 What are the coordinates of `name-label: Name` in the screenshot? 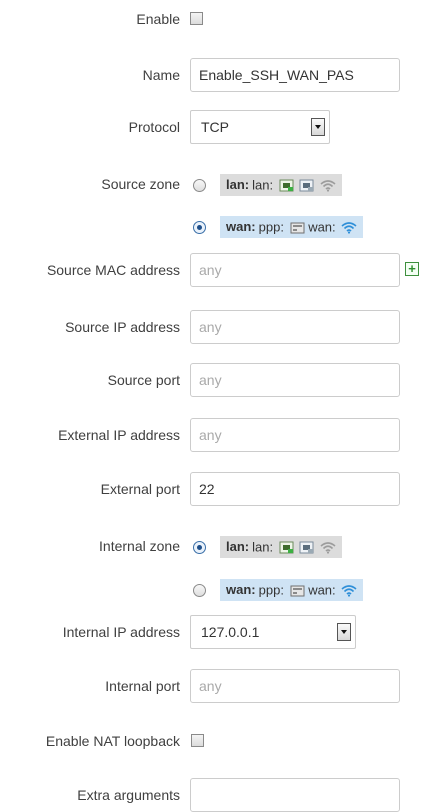 It's located at (161, 75).